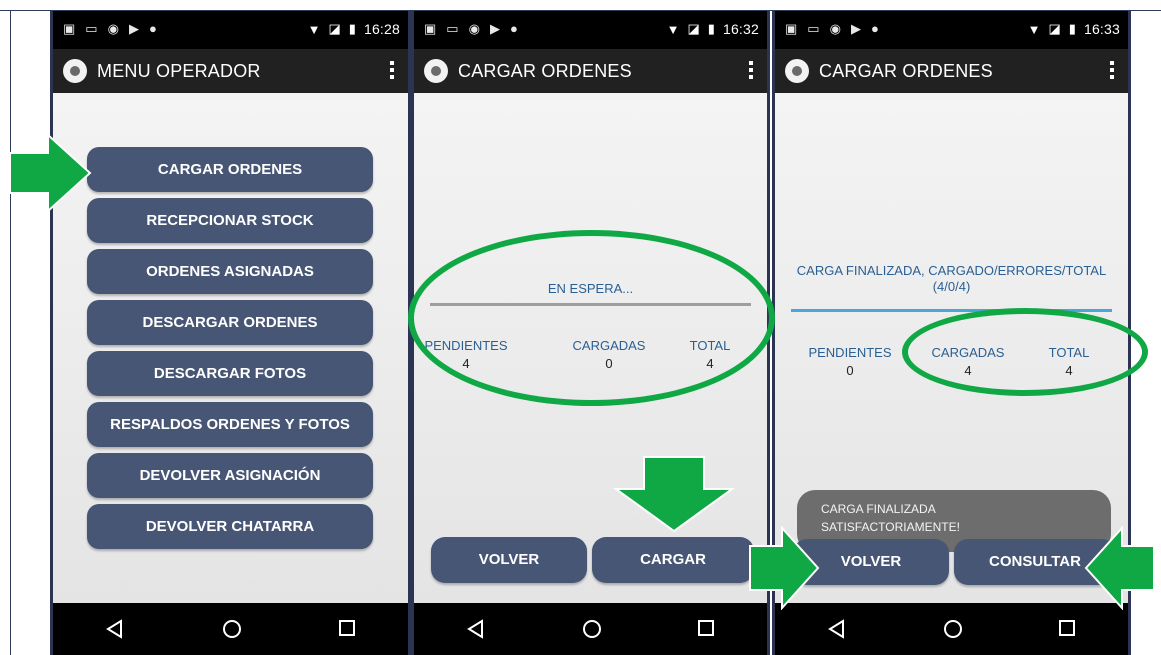  What do you see at coordinates (230, 30) in the screenshot?
I see `status-bar: ▣ ▭ ◉ ▶ ● ▼ ◪ ▮ 16:28` at bounding box center [230, 30].